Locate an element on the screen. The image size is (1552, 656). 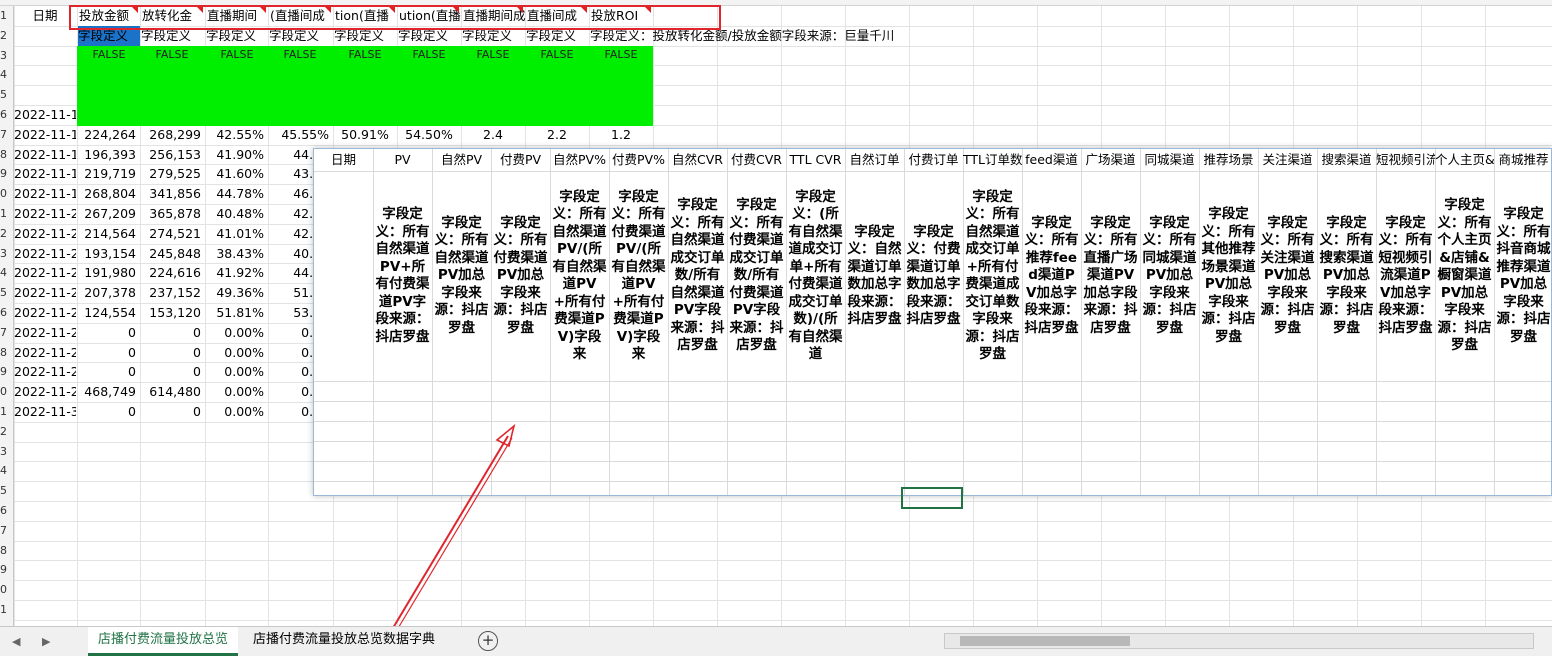
red-arrow-annotation is located at coordinates (454, 527).